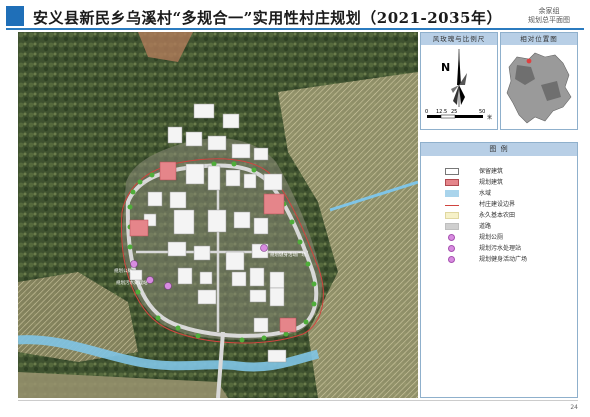  I want to click on north-arrow-scale-panel: 风玫瑰与比例尺 N 0 12.5 25 50 米, so click(459, 81).